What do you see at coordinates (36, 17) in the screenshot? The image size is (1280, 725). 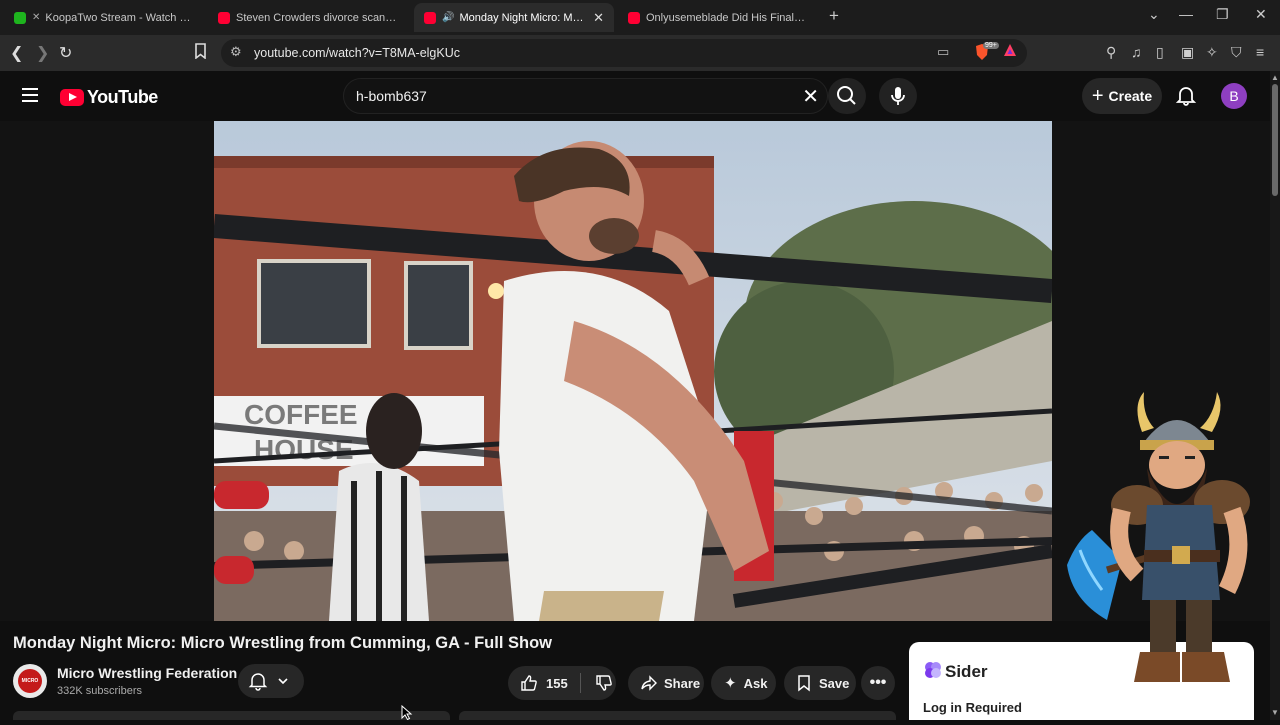 I see `muted-speaker-icon: ✕` at bounding box center [36, 17].